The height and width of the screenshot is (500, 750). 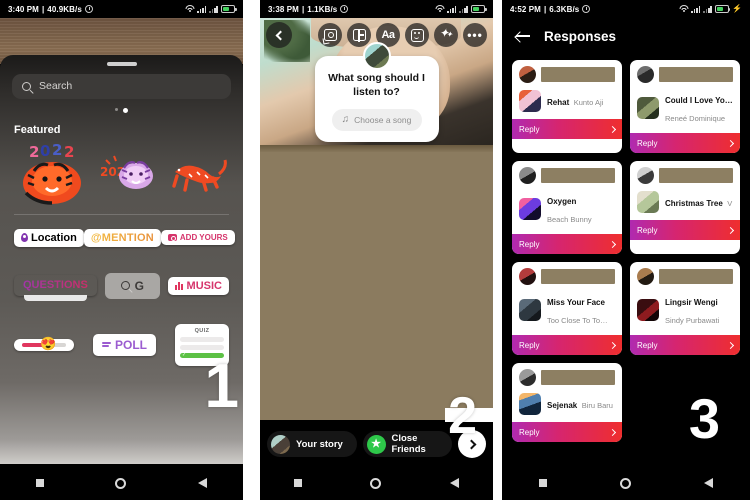 What do you see at coordinates (24, 237) in the screenshot?
I see `location-pin-icon` at bounding box center [24, 237].